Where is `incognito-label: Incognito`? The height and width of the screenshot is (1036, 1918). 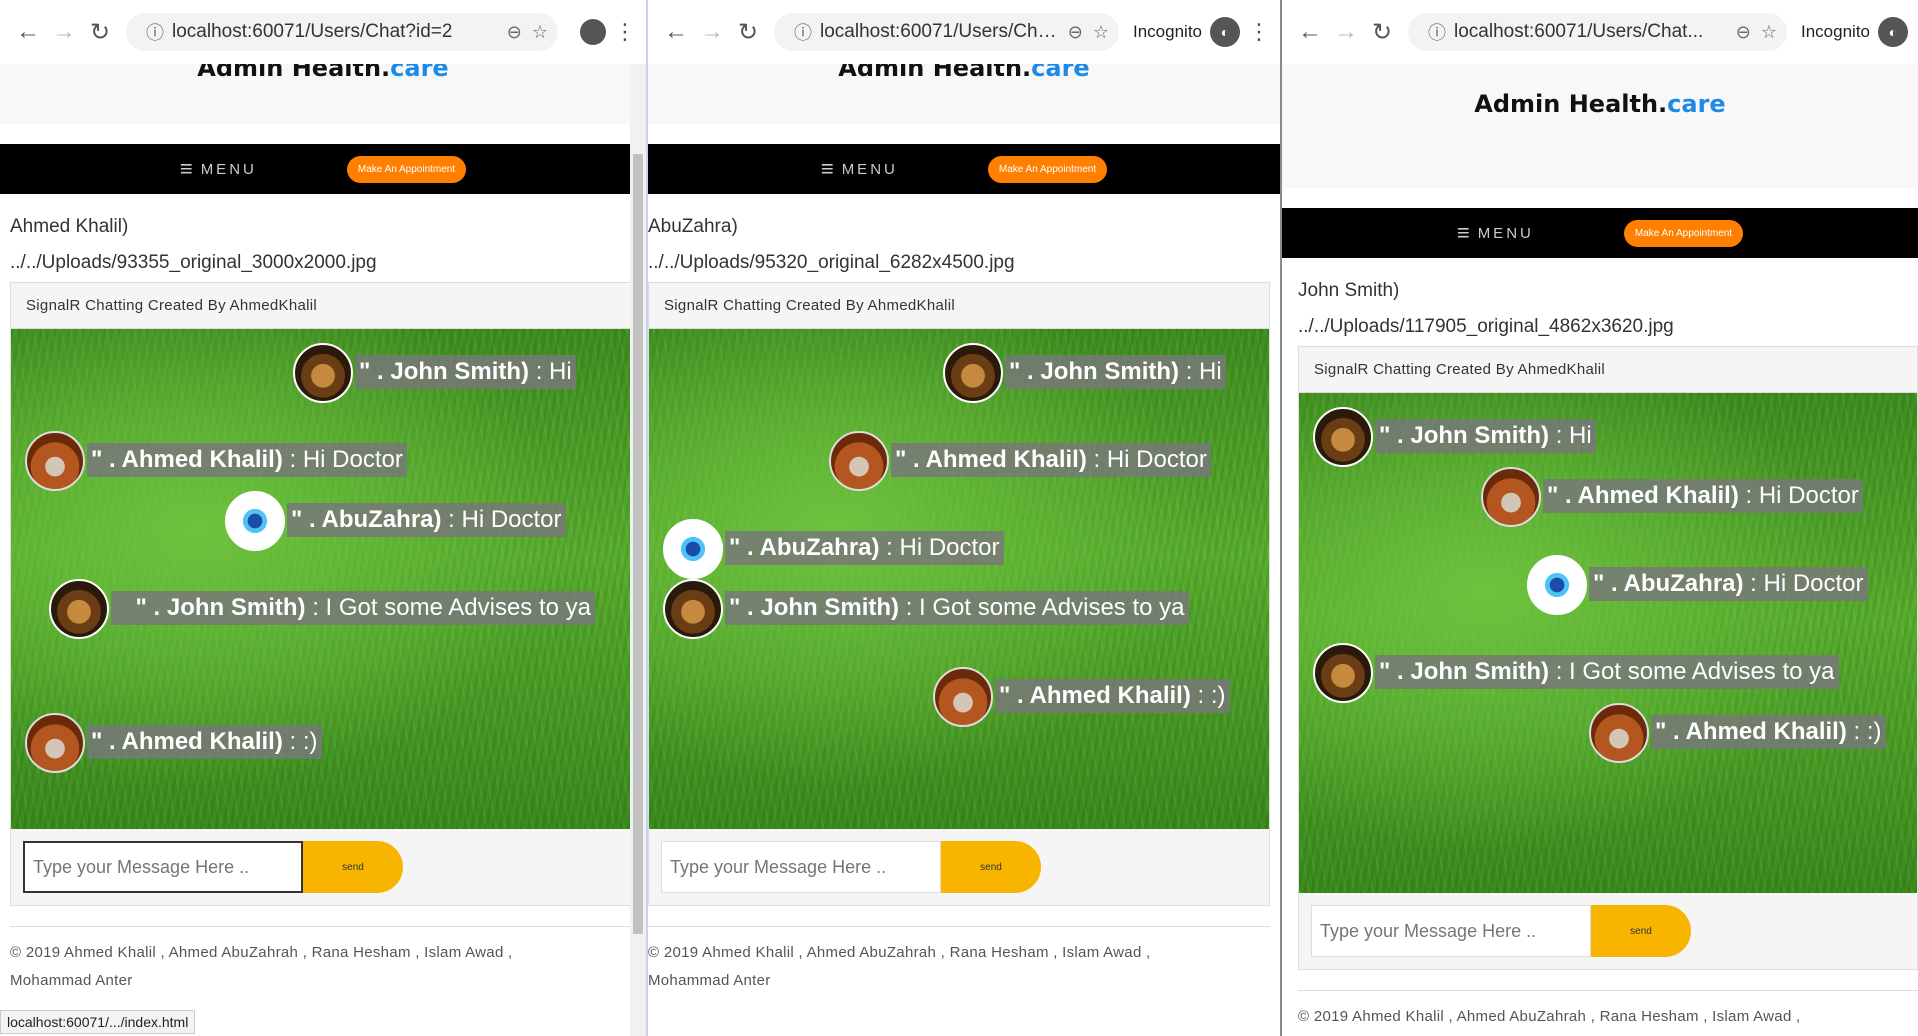 incognito-label: Incognito is located at coordinates (1167, 31).